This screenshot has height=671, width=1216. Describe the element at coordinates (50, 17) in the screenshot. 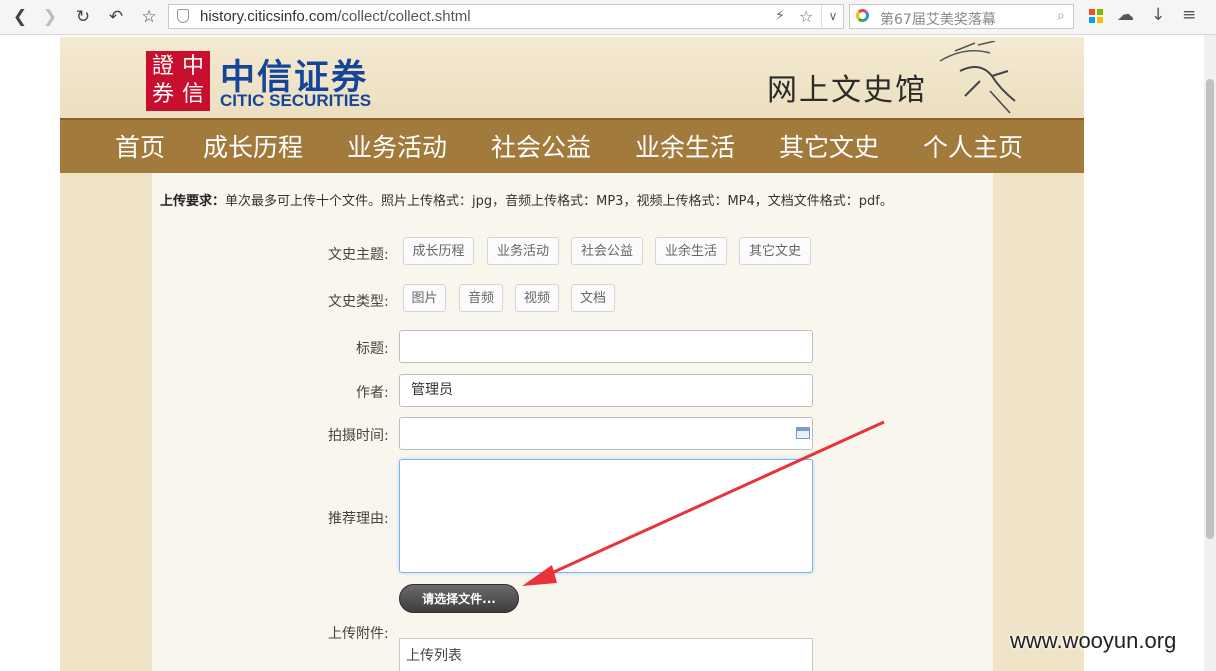

I see `forward-icon: ❯` at that location.